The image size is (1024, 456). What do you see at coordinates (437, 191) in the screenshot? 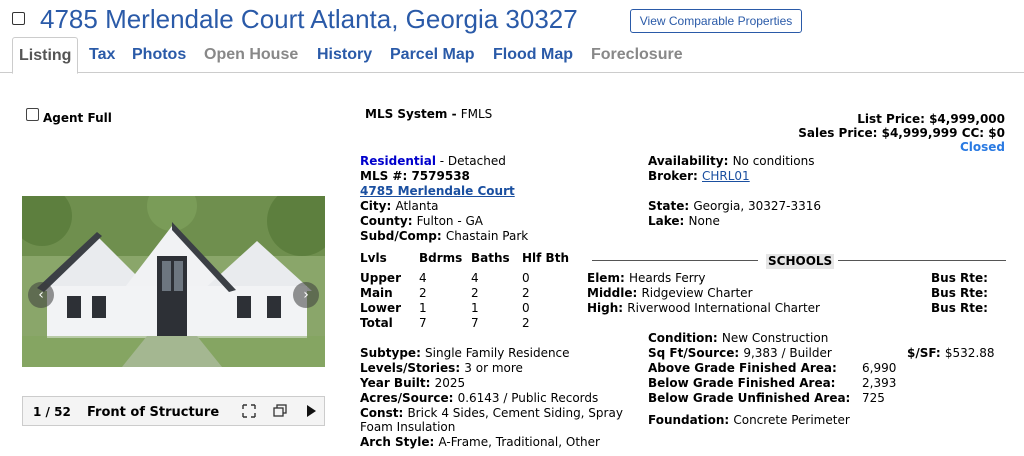
I see `address-link: 4785 Merlendale Court` at bounding box center [437, 191].